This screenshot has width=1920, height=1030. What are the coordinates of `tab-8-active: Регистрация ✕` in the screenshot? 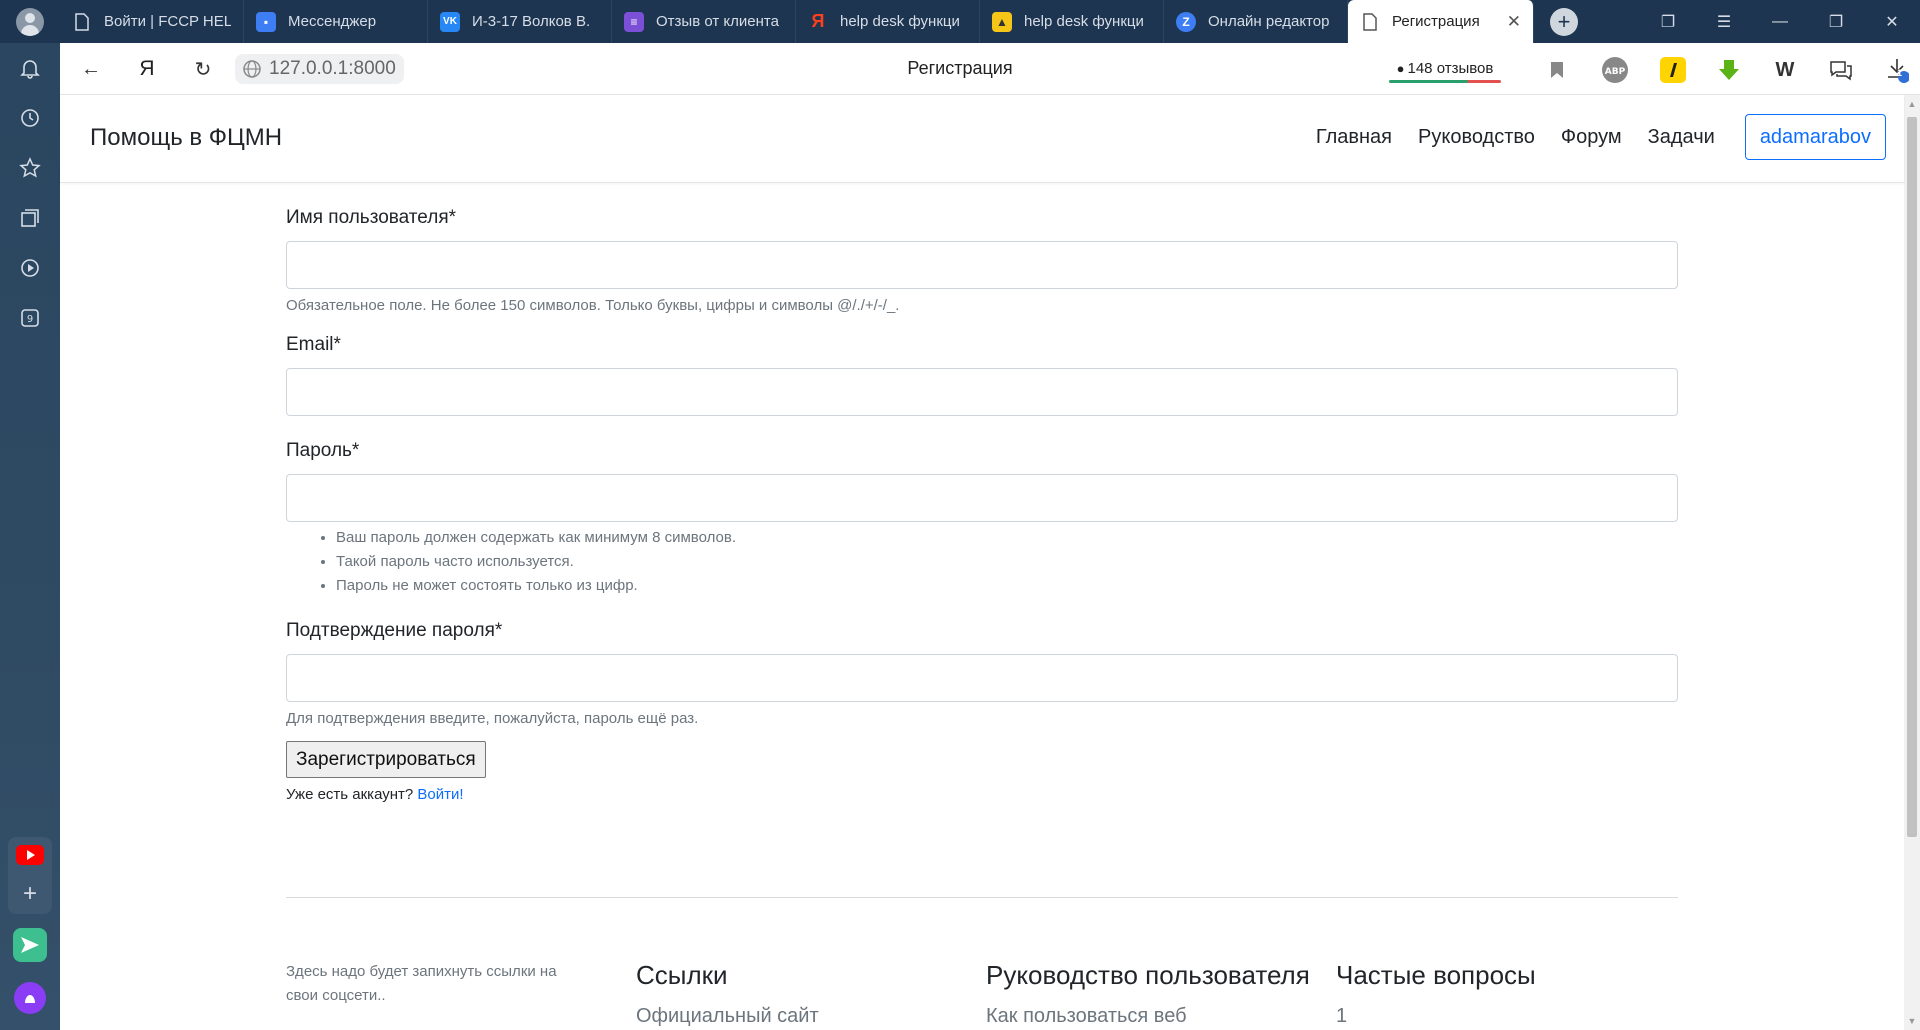 It's located at (1441, 21).